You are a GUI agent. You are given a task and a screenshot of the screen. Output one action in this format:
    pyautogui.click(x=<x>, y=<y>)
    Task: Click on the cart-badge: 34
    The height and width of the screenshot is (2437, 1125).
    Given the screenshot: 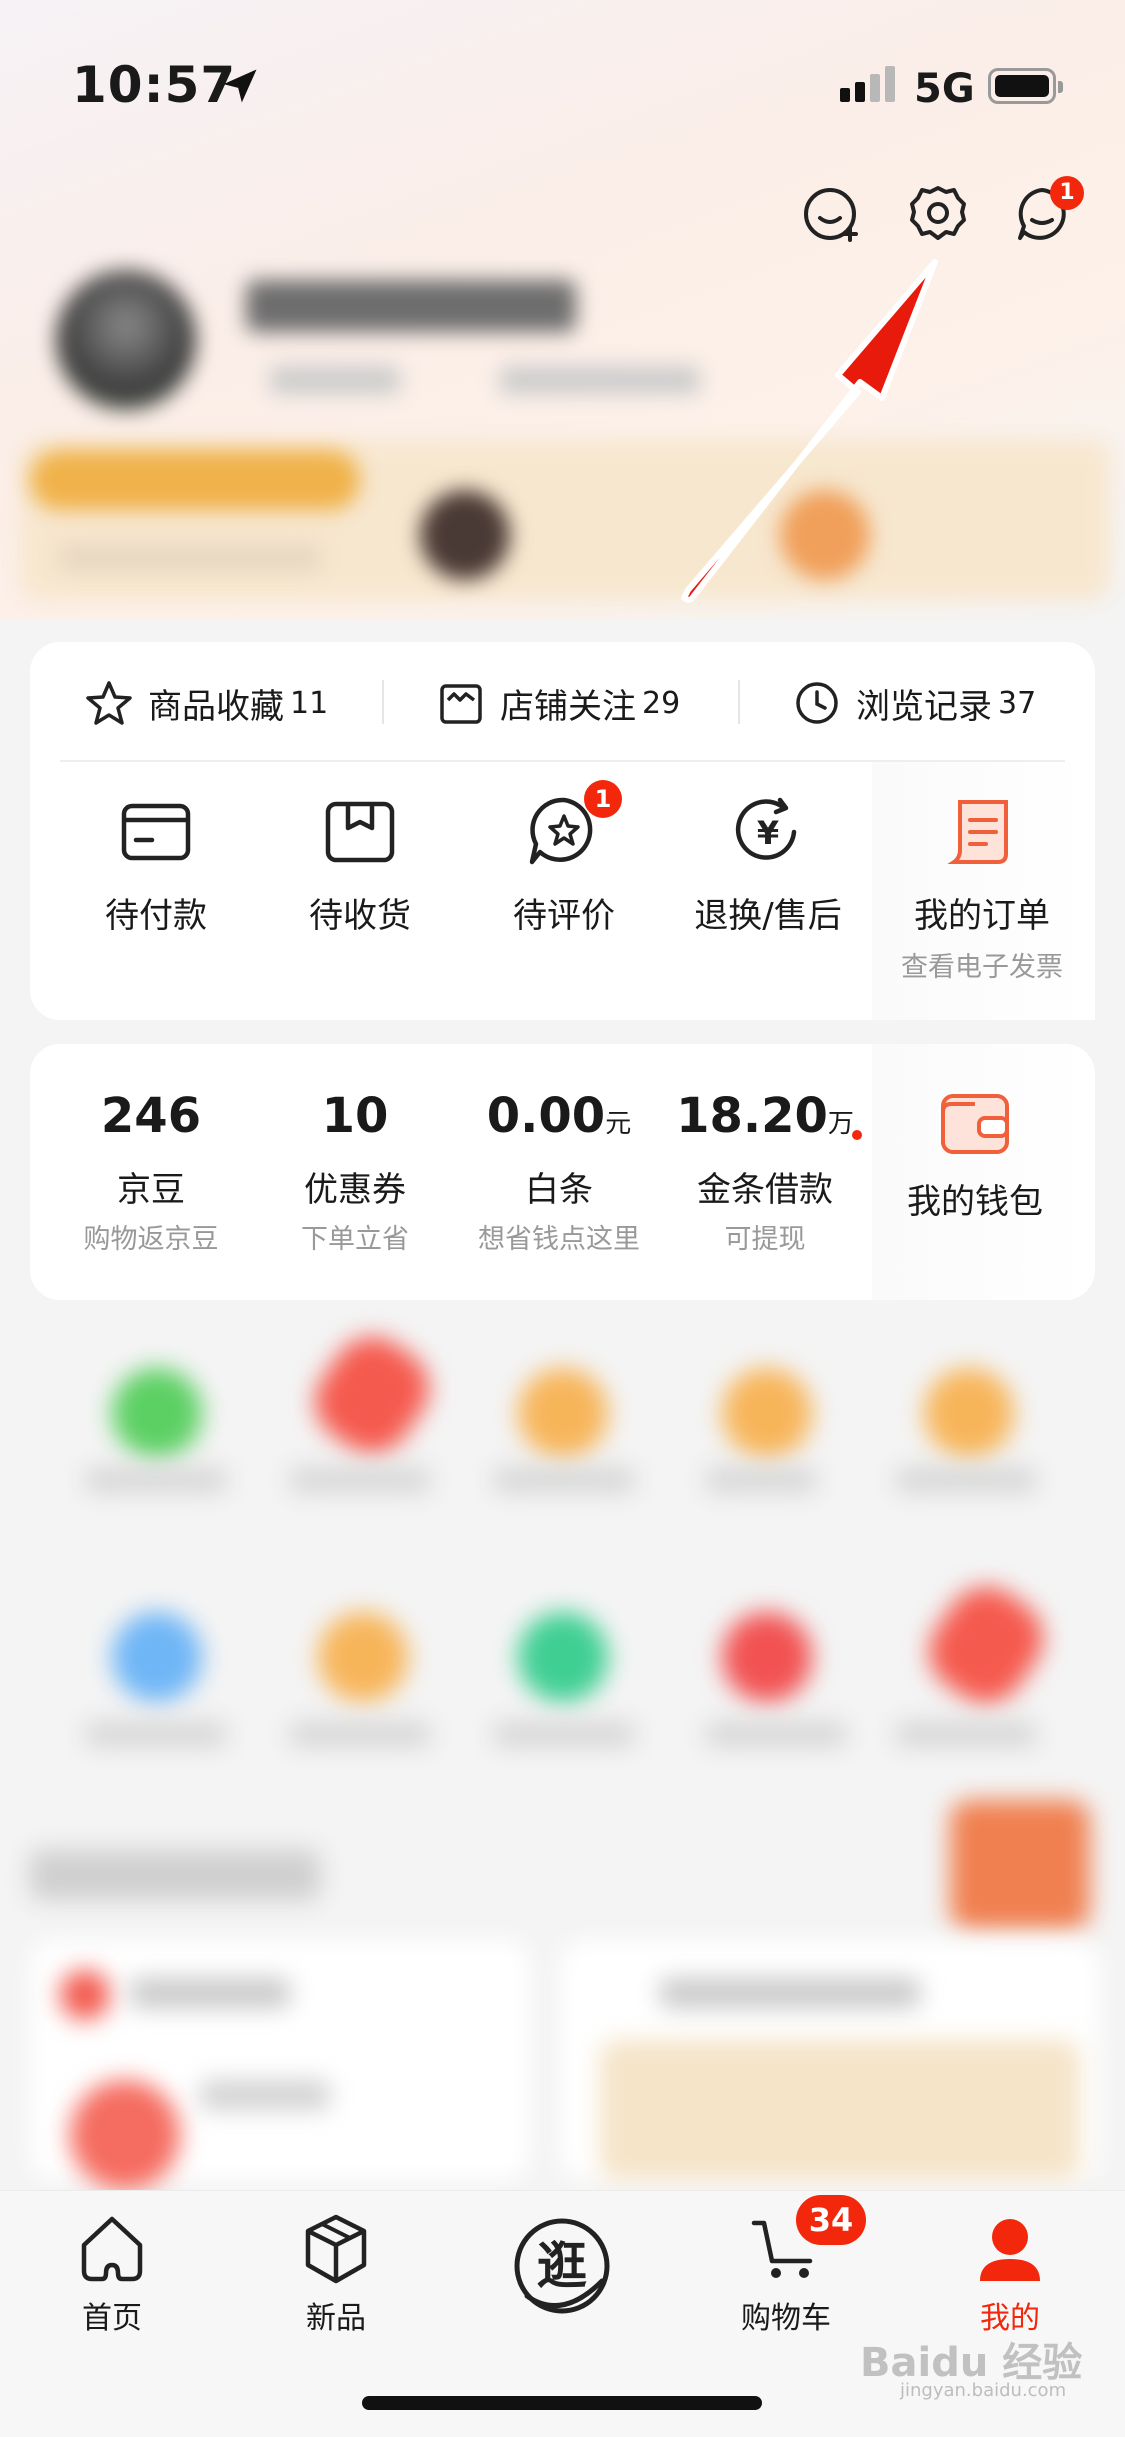 What is the action you would take?
    pyautogui.click(x=831, y=2220)
    